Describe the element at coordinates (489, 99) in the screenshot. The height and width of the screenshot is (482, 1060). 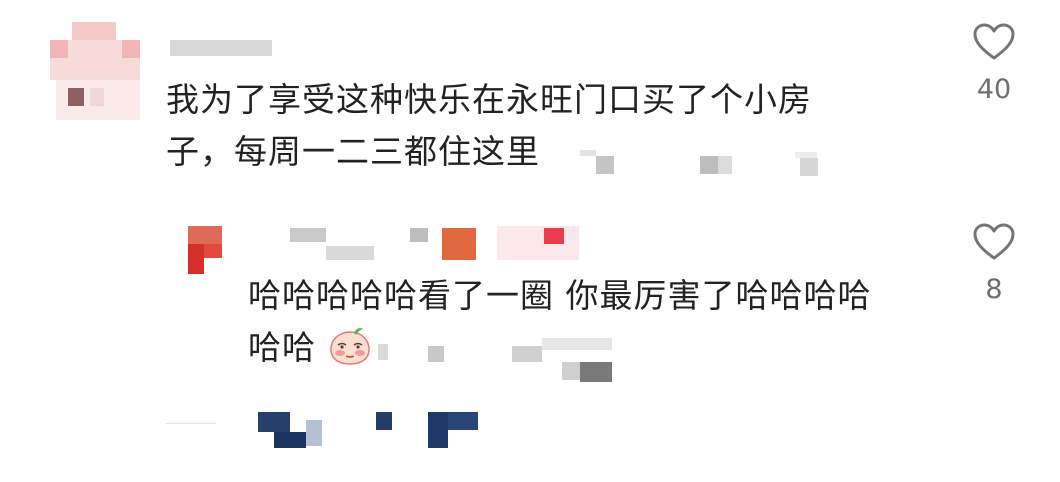
I see `comment-line-1: 我为了享受这种快乐在永旺门口买了个小房` at that location.